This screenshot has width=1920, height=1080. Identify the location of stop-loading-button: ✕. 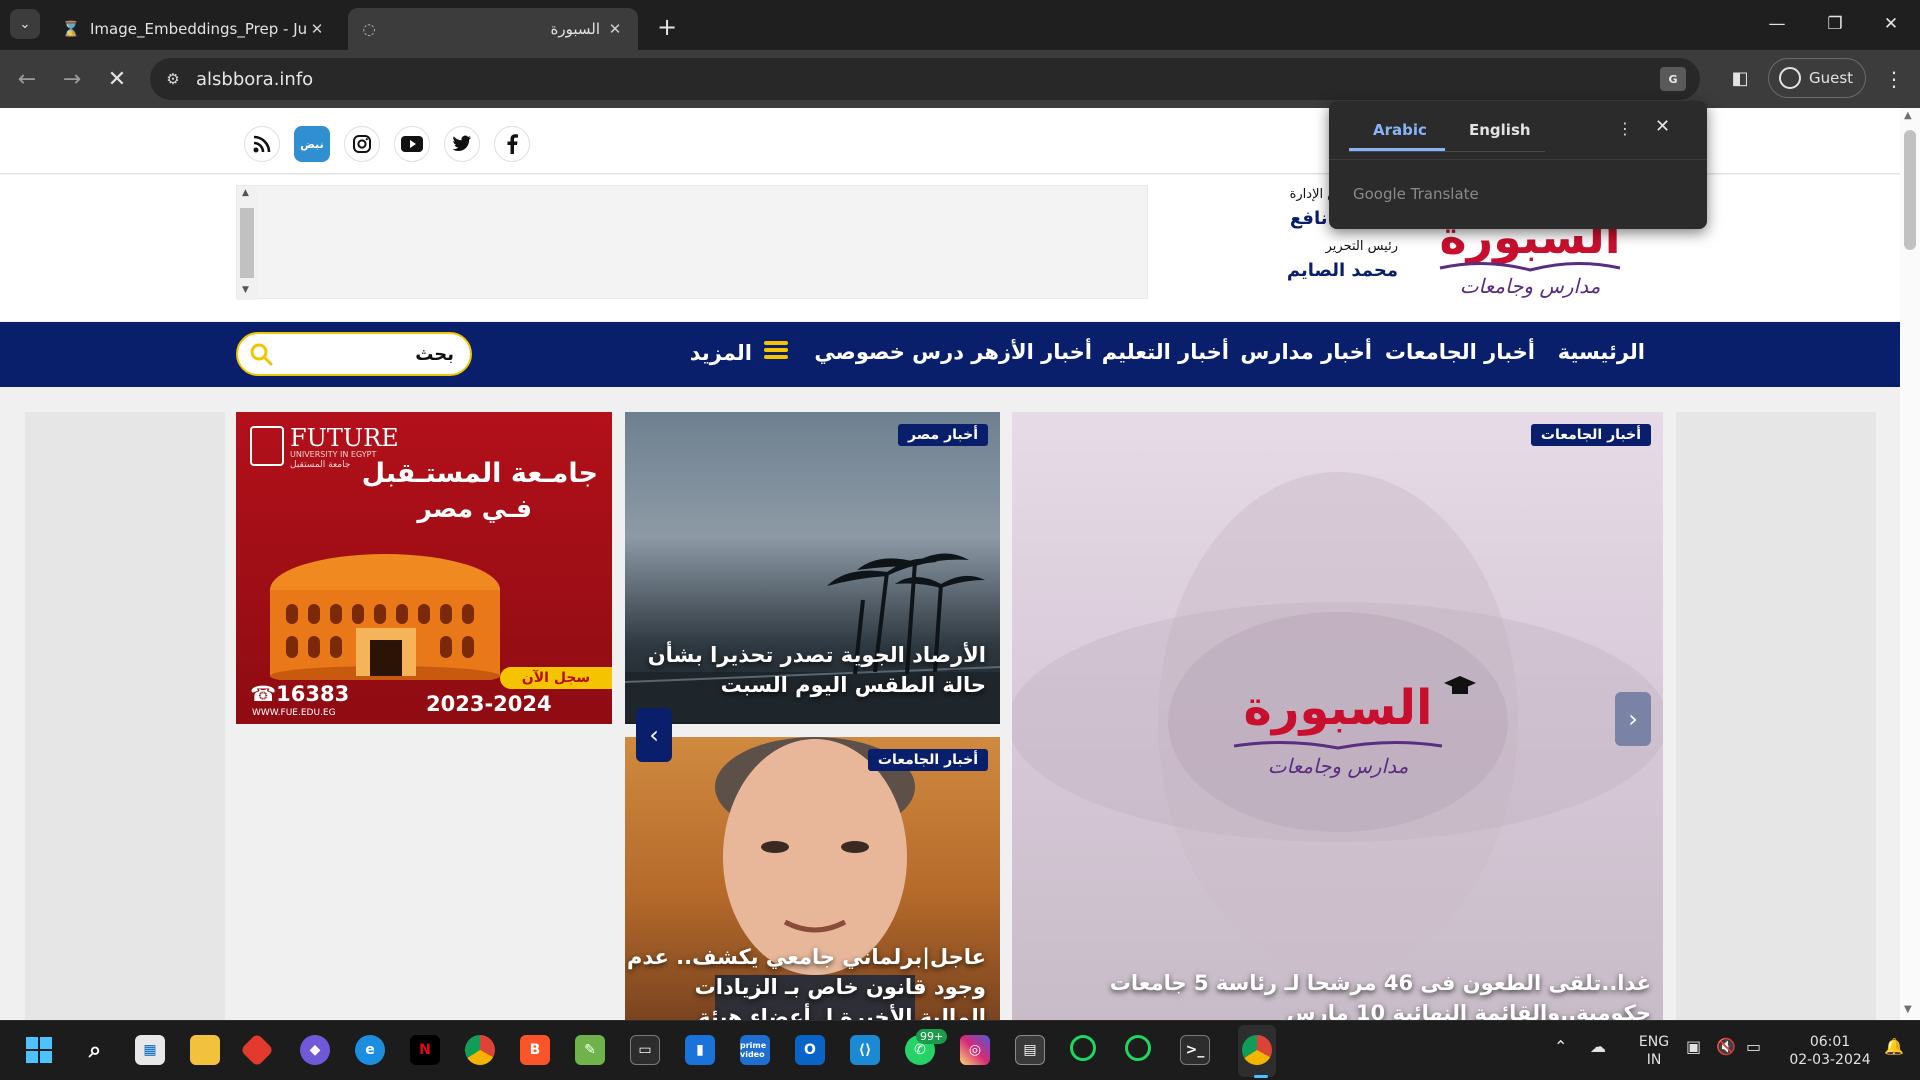
(117, 79).